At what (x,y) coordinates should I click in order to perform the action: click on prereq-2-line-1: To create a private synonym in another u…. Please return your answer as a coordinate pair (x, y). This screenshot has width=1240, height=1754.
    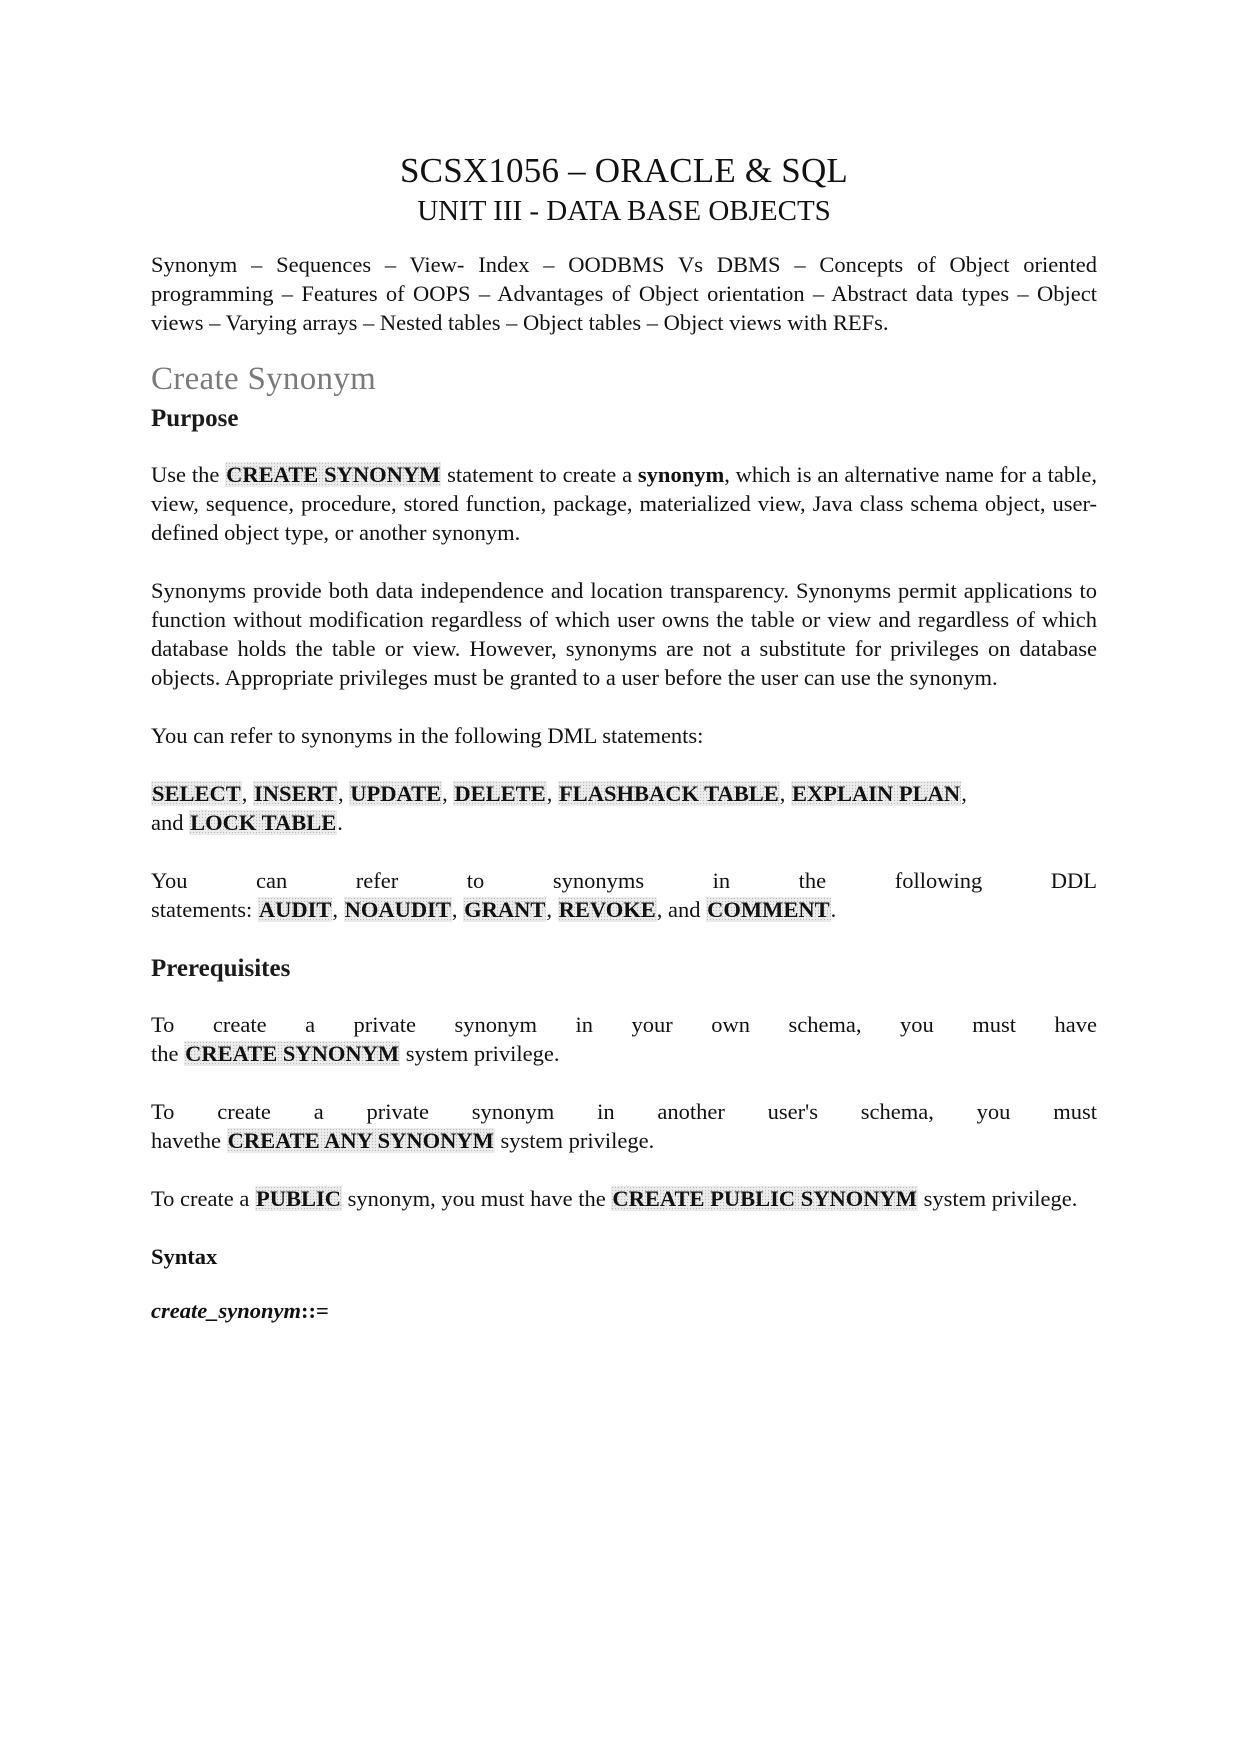
    Looking at the image, I should click on (624, 1111).